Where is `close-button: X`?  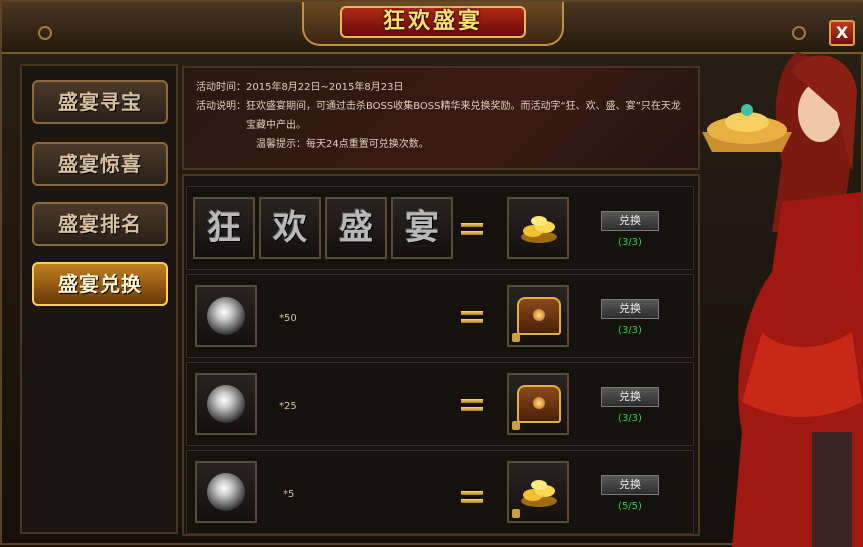 close-button: X is located at coordinates (842, 33).